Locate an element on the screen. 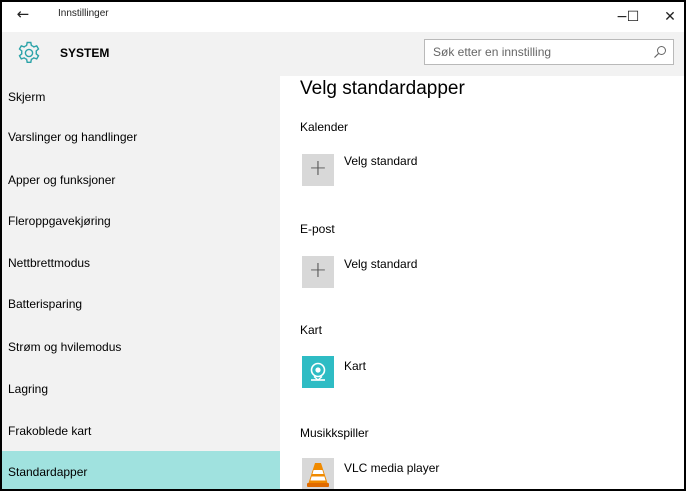  window-title: Innstillinger is located at coordinates (83, 13).